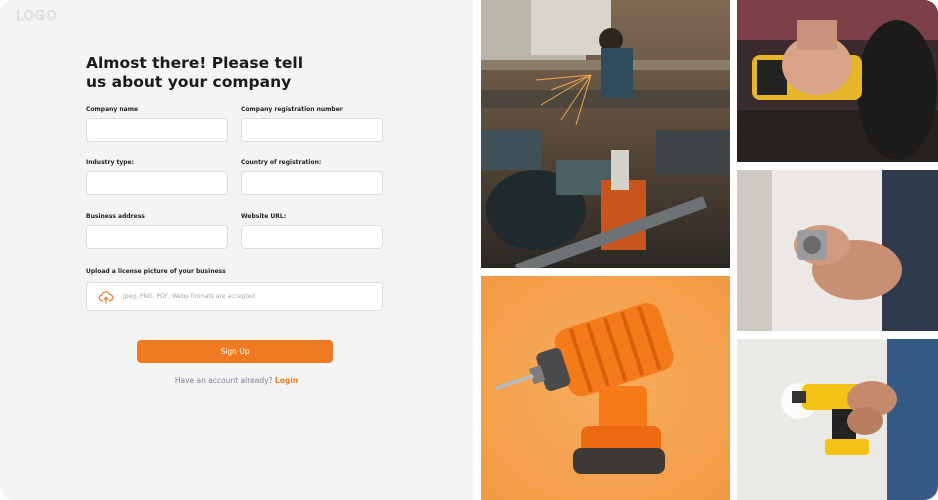 The width and height of the screenshot is (938, 500). Describe the element at coordinates (312, 237) in the screenshot. I see `website-url-input` at that location.